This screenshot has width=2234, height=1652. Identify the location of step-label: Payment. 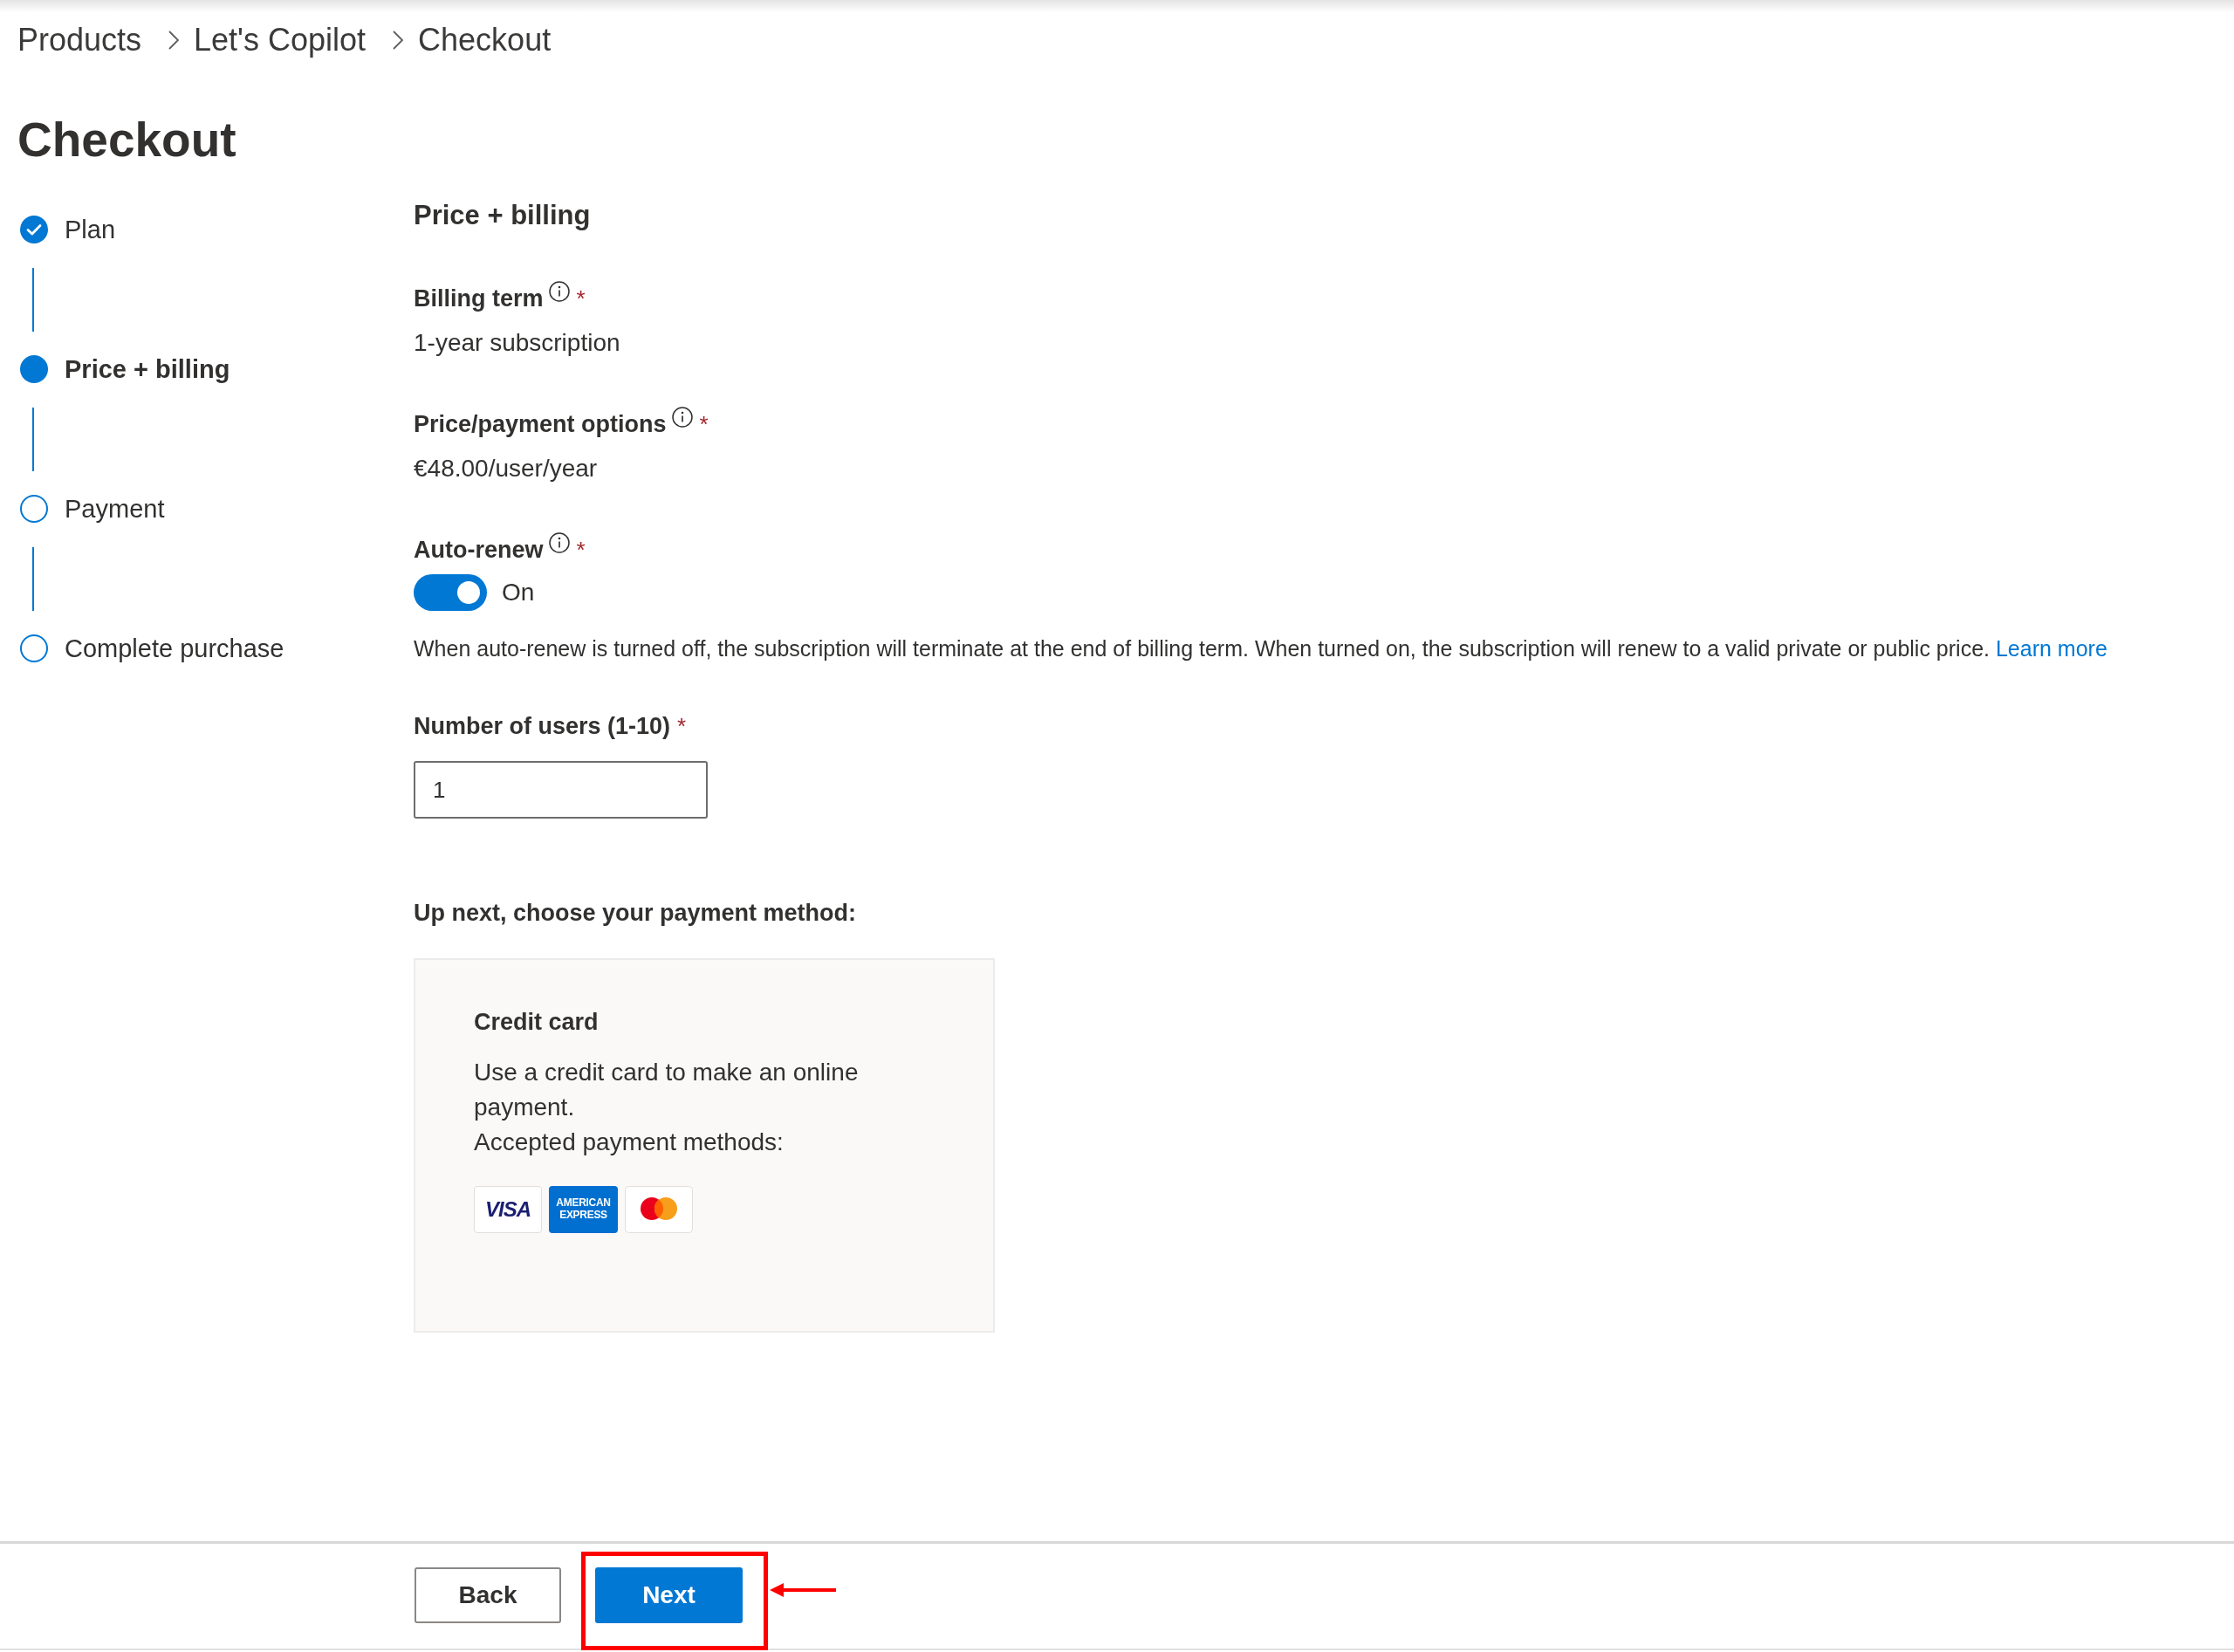
(115, 509).